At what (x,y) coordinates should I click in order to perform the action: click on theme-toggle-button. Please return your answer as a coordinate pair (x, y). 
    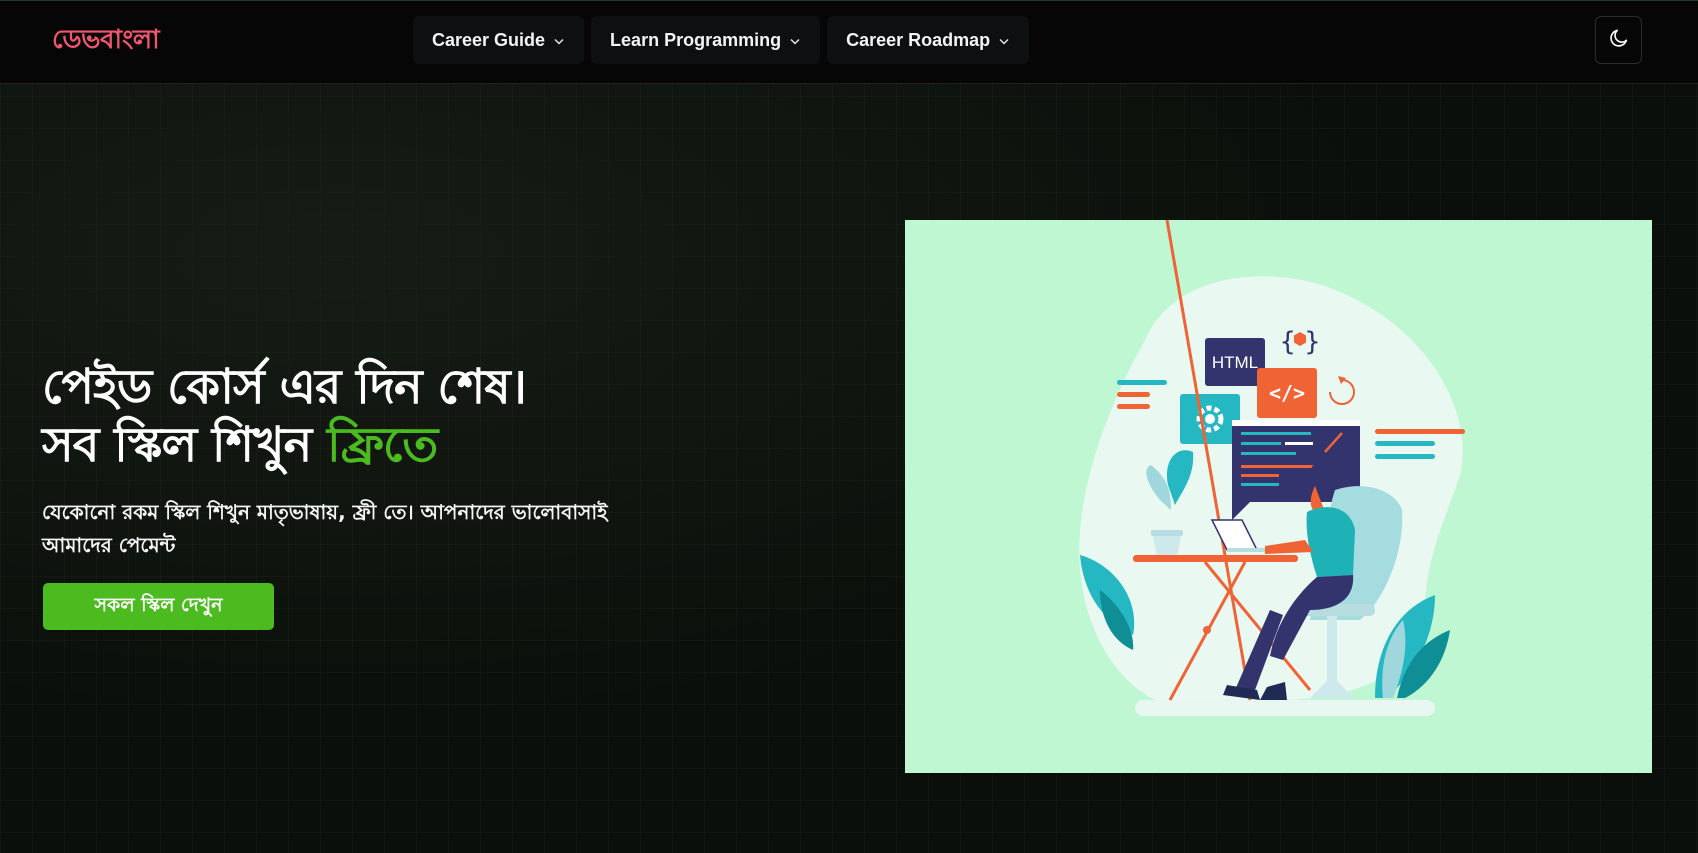
    Looking at the image, I should click on (1618, 40).